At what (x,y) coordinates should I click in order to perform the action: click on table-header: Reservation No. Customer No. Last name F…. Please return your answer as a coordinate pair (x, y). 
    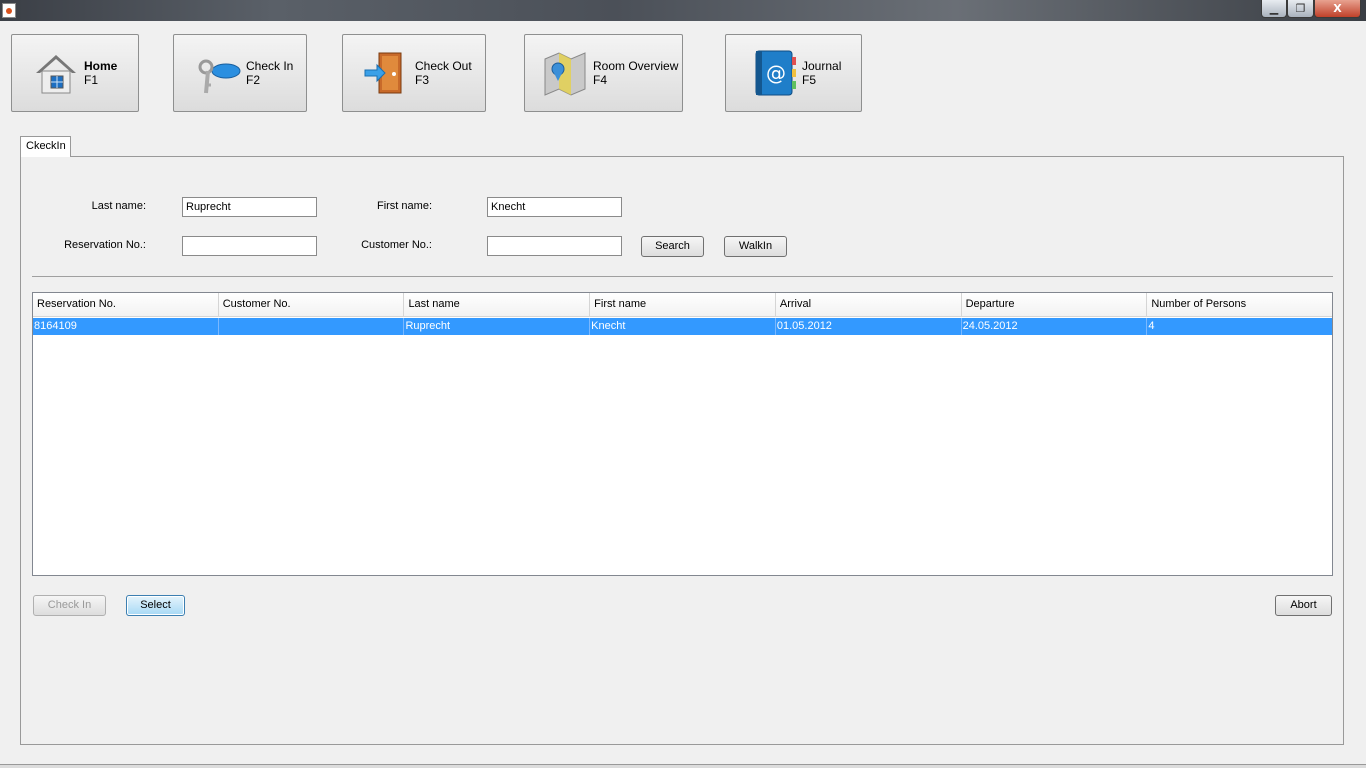
    Looking at the image, I should click on (682, 305).